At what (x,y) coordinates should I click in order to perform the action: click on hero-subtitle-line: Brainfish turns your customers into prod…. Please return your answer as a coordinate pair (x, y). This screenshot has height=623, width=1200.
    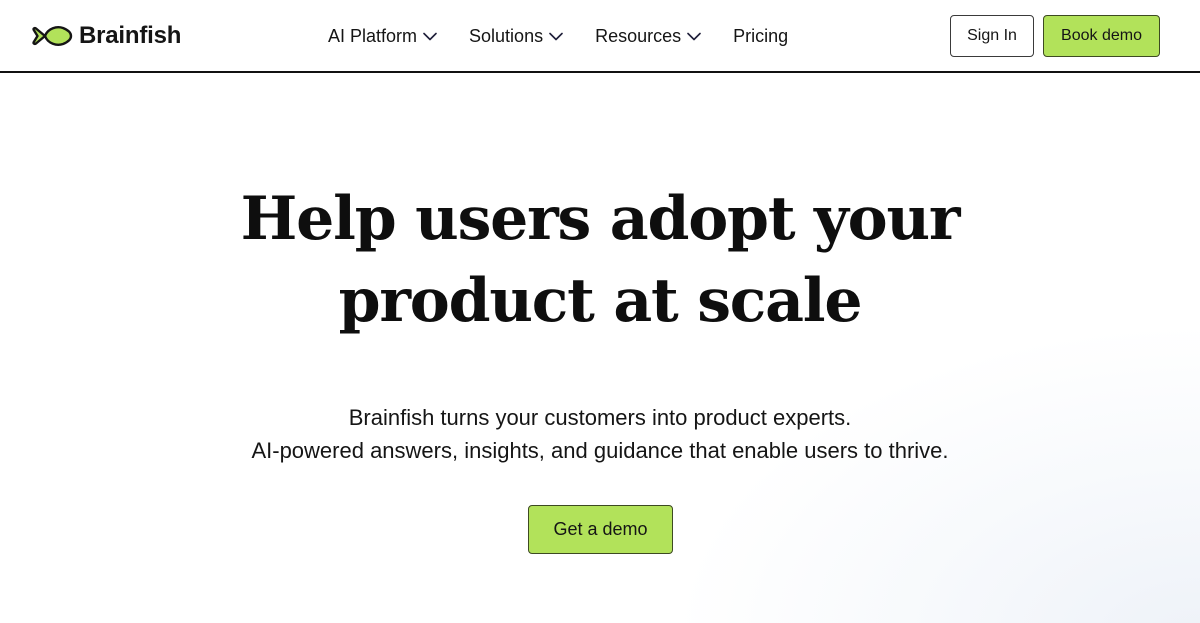
    Looking at the image, I should click on (600, 417).